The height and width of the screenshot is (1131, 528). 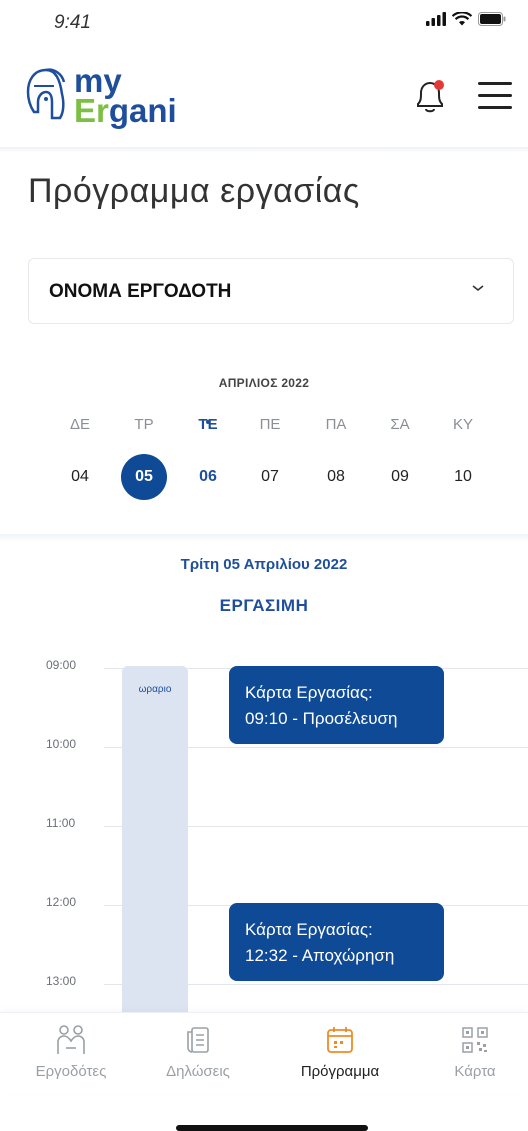 What do you see at coordinates (439, 85) in the screenshot?
I see `notification-dot` at bounding box center [439, 85].